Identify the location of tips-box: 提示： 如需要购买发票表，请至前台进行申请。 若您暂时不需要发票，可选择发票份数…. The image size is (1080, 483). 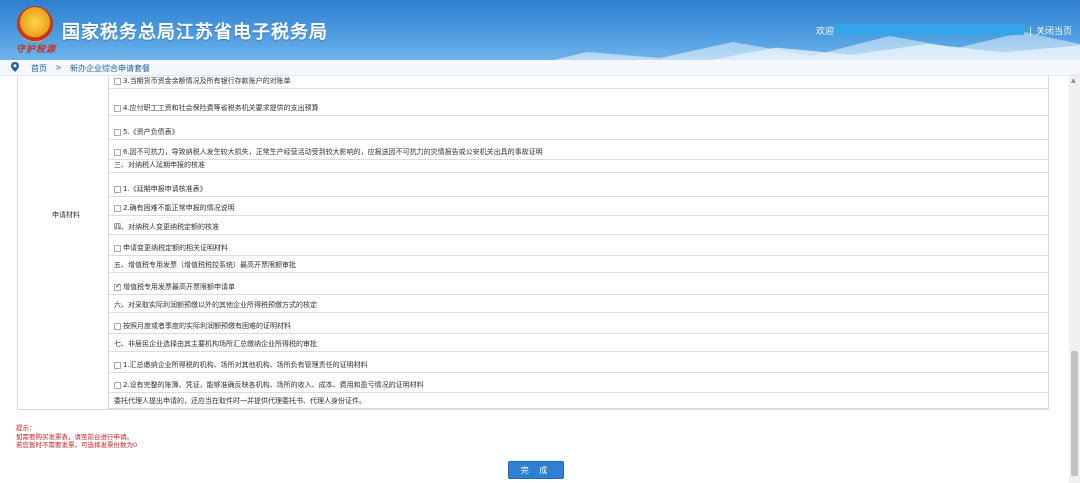
(76, 437).